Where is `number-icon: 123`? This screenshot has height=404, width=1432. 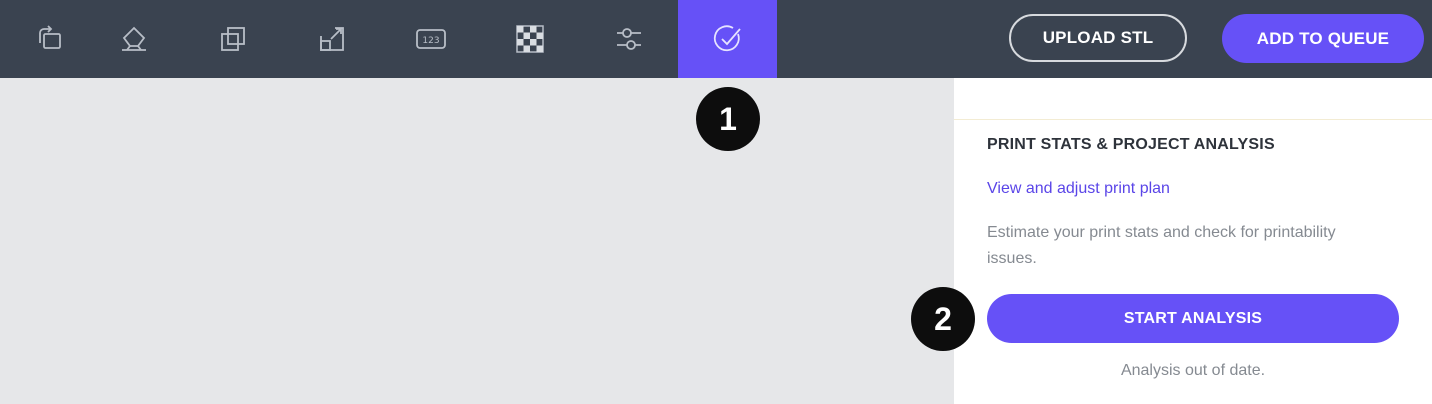 number-icon: 123 is located at coordinates (430, 39).